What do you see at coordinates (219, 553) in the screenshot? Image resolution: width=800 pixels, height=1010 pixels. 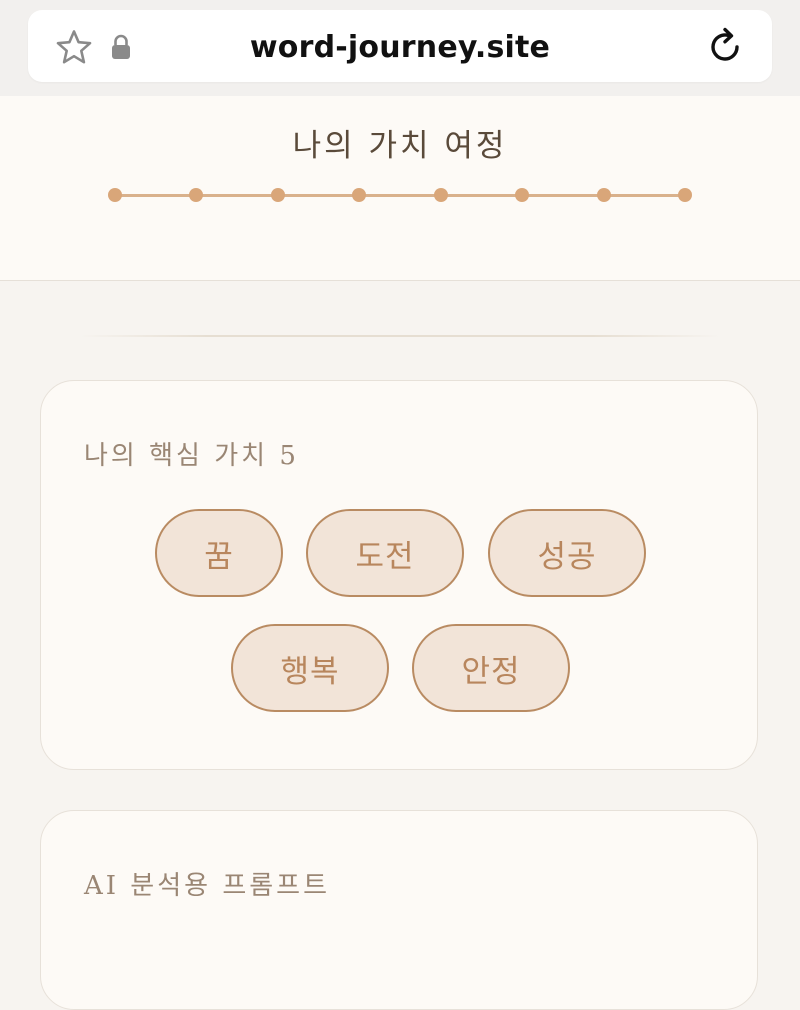 I see `value-chip: 꿈` at bounding box center [219, 553].